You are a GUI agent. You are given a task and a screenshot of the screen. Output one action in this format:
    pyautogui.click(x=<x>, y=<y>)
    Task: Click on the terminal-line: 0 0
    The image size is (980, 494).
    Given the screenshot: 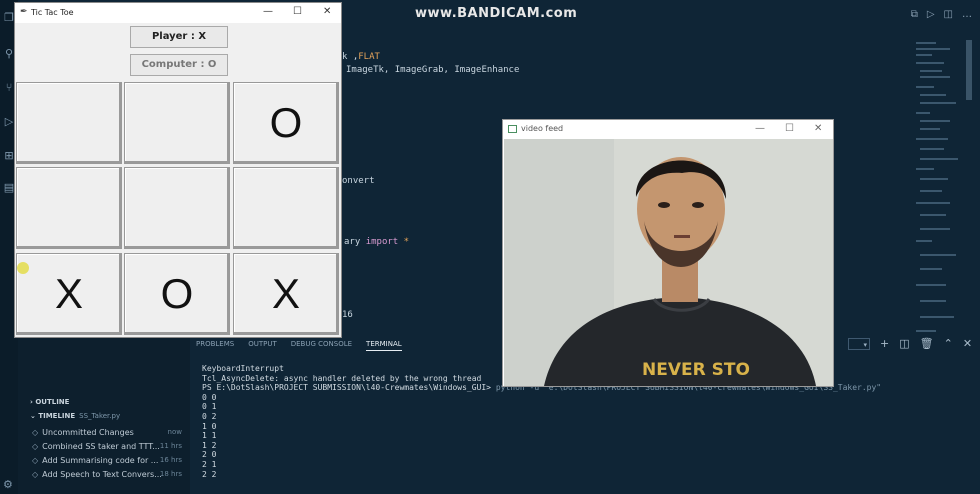 What is the action you would take?
    pyautogui.click(x=209, y=397)
    